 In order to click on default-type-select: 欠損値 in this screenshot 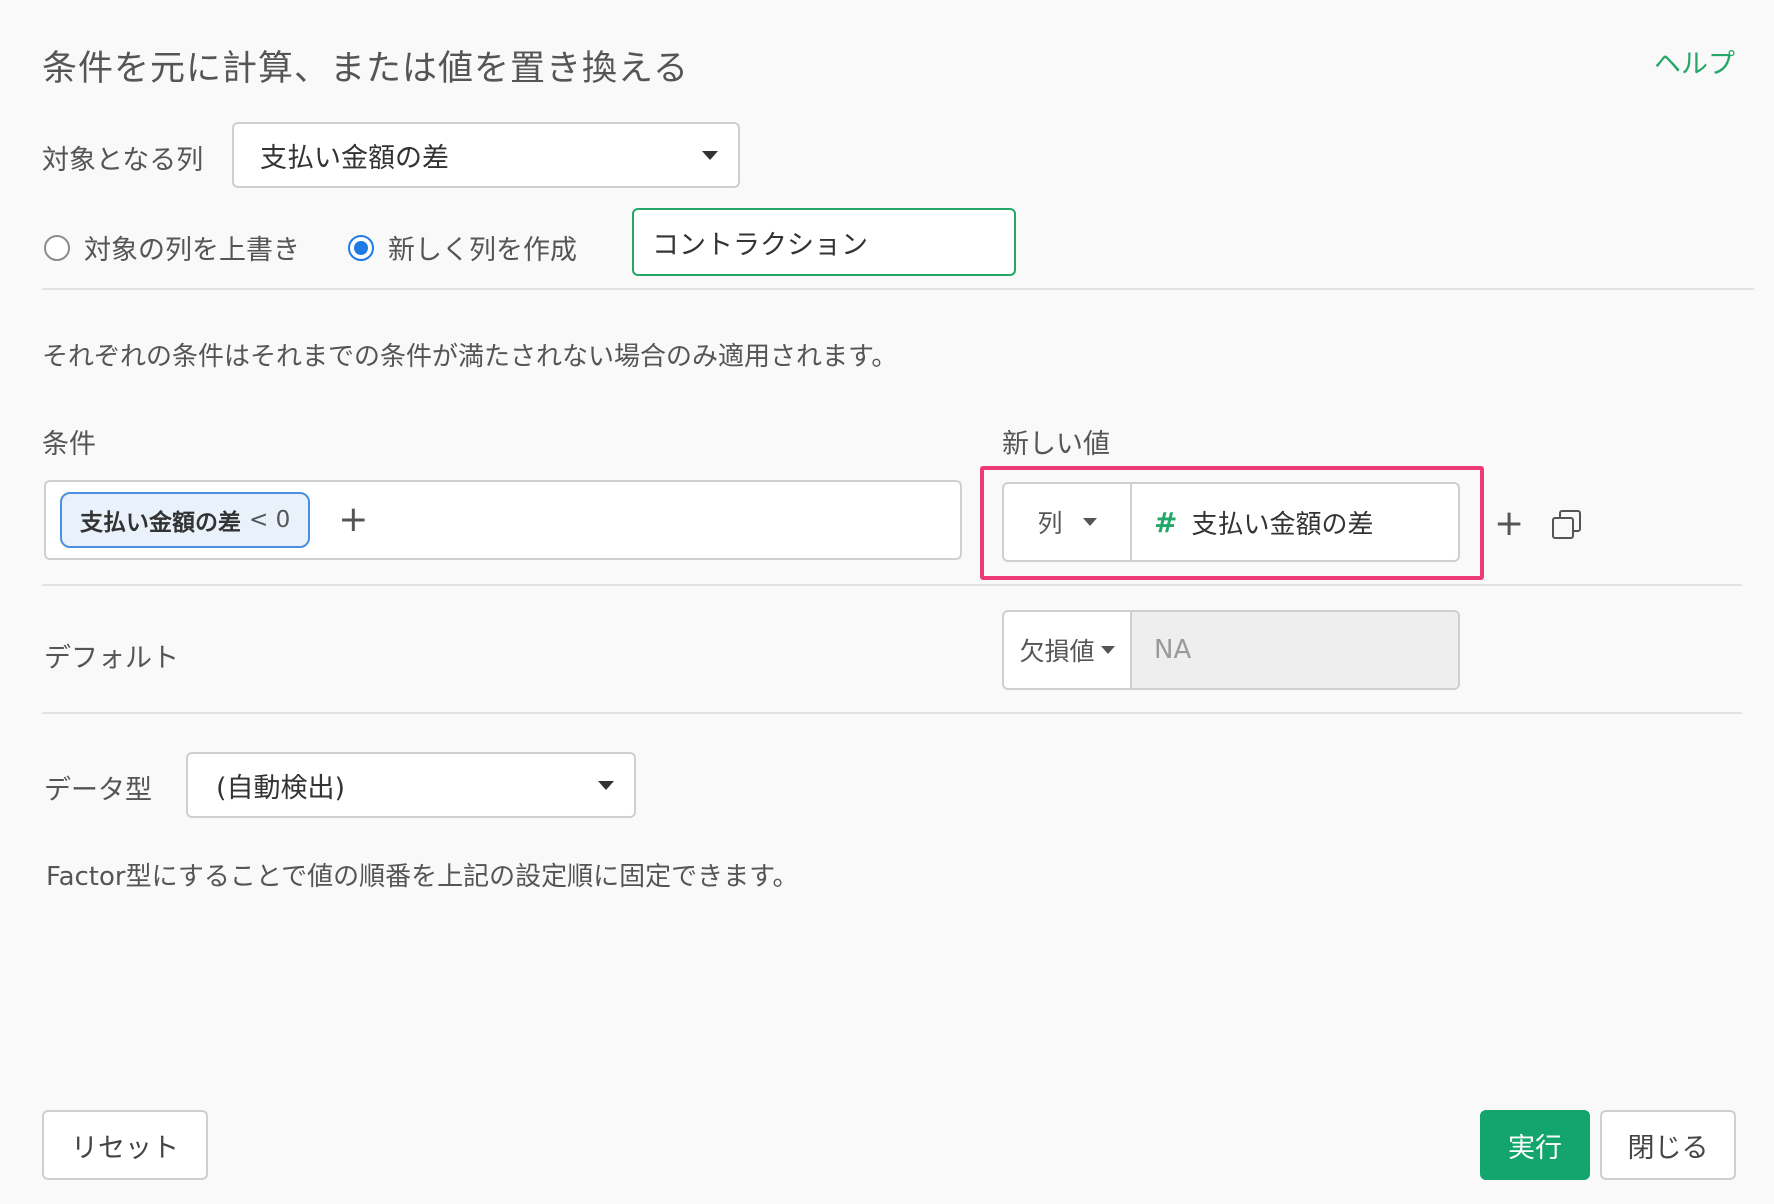, I will do `click(1068, 650)`.